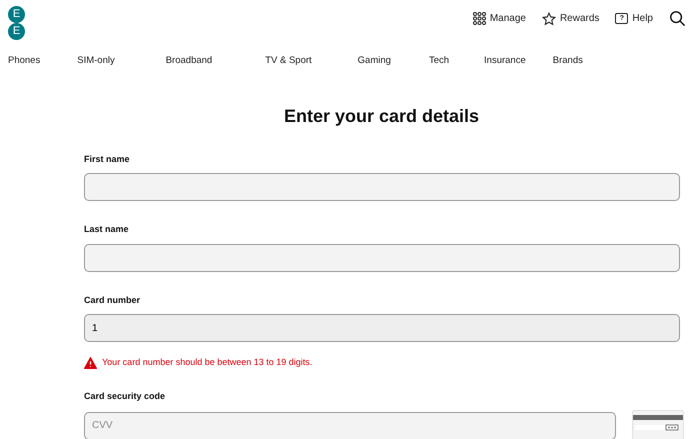 This screenshot has width=700, height=439. What do you see at coordinates (677, 18) in the screenshot?
I see `search-icon` at bounding box center [677, 18].